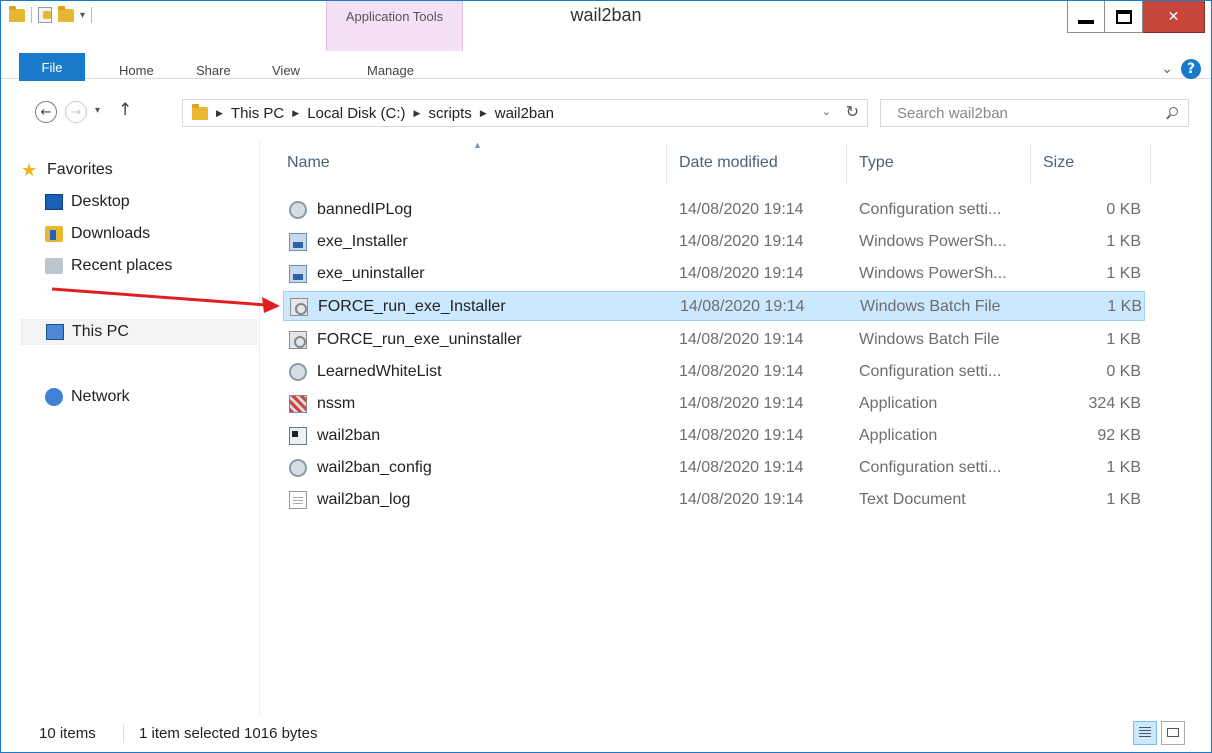  Describe the element at coordinates (826, 111) in the screenshot. I see `address-dropdown-icon: ⌄` at that location.